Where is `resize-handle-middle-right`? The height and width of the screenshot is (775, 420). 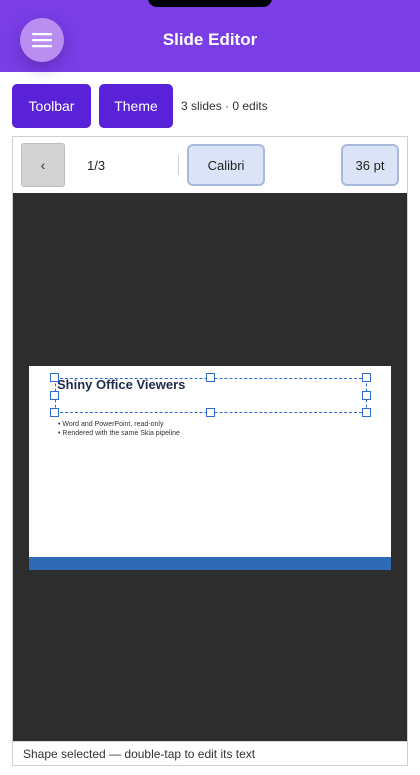
resize-handle-middle-right is located at coordinates (366, 395).